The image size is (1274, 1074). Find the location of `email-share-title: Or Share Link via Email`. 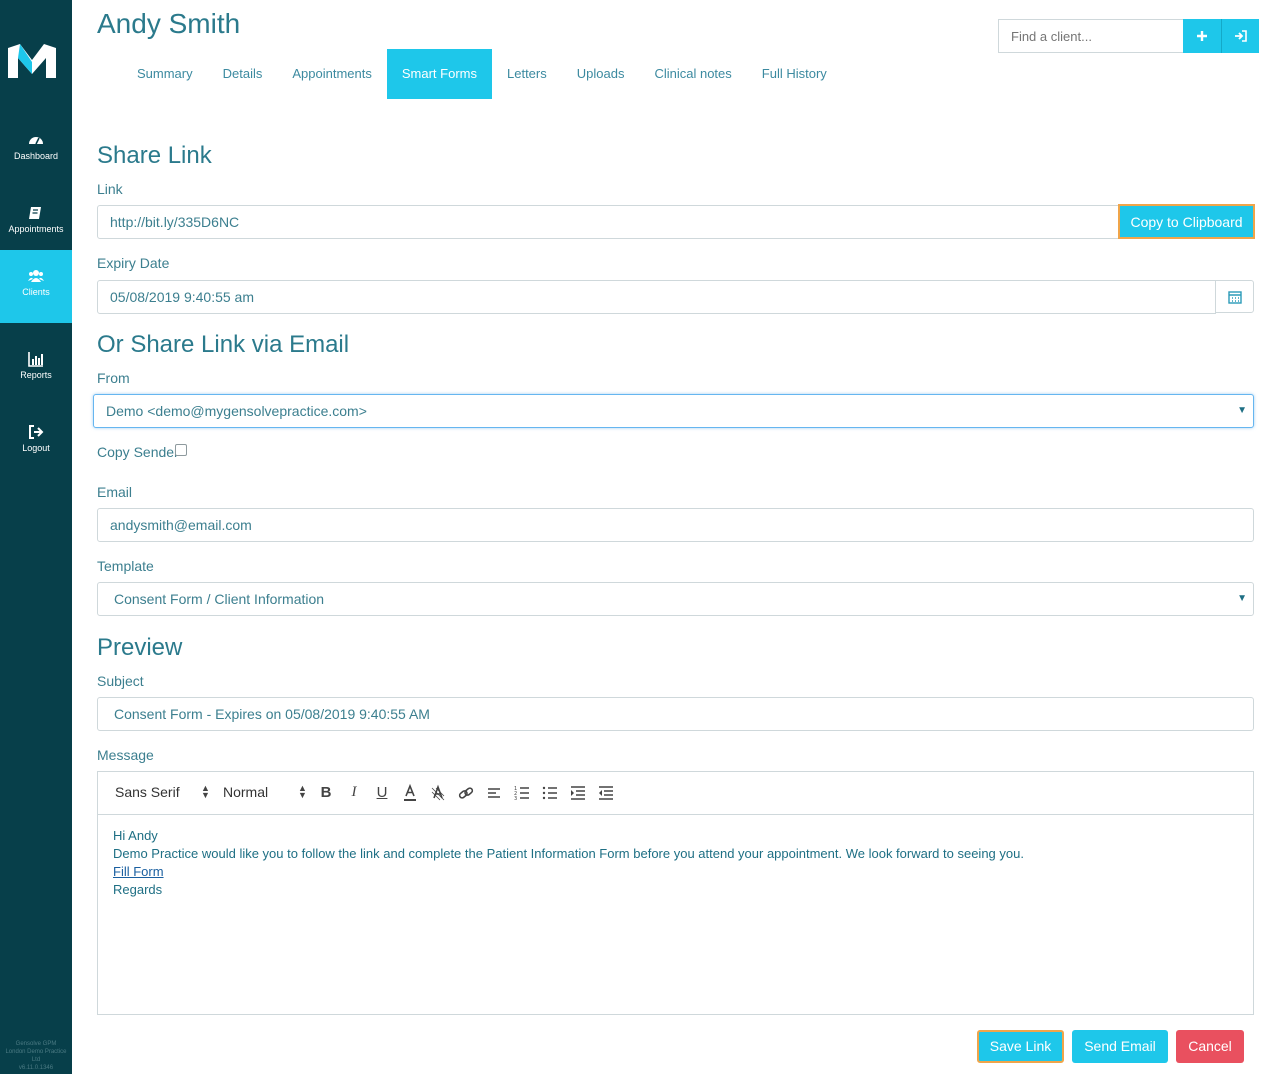

email-share-title: Or Share Link via Email is located at coordinates (223, 344).